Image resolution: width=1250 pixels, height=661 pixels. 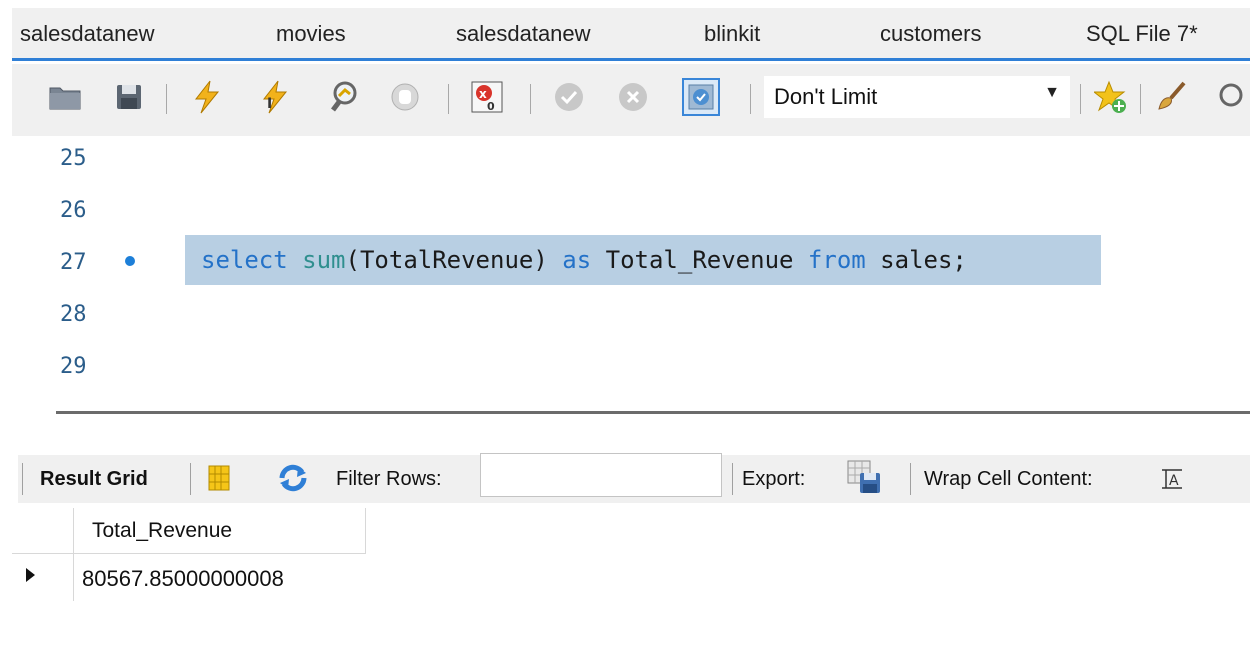 I want to click on line-number: 26, so click(x=73, y=210).